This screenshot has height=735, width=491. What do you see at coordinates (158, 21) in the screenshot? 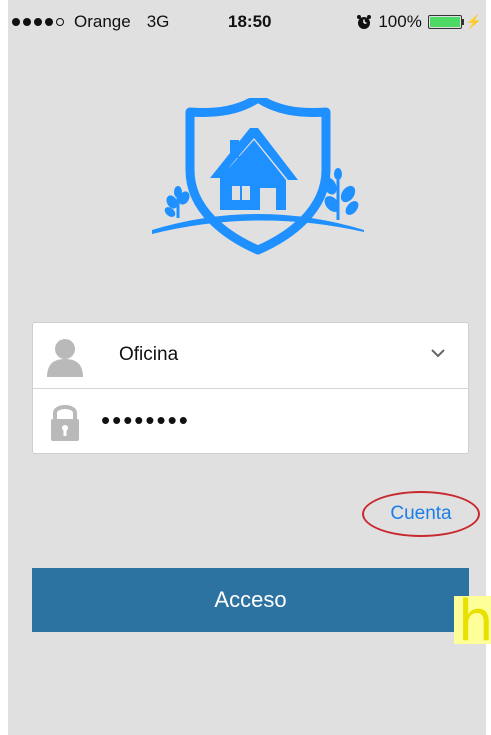
I see `network-type: 3G` at bounding box center [158, 21].